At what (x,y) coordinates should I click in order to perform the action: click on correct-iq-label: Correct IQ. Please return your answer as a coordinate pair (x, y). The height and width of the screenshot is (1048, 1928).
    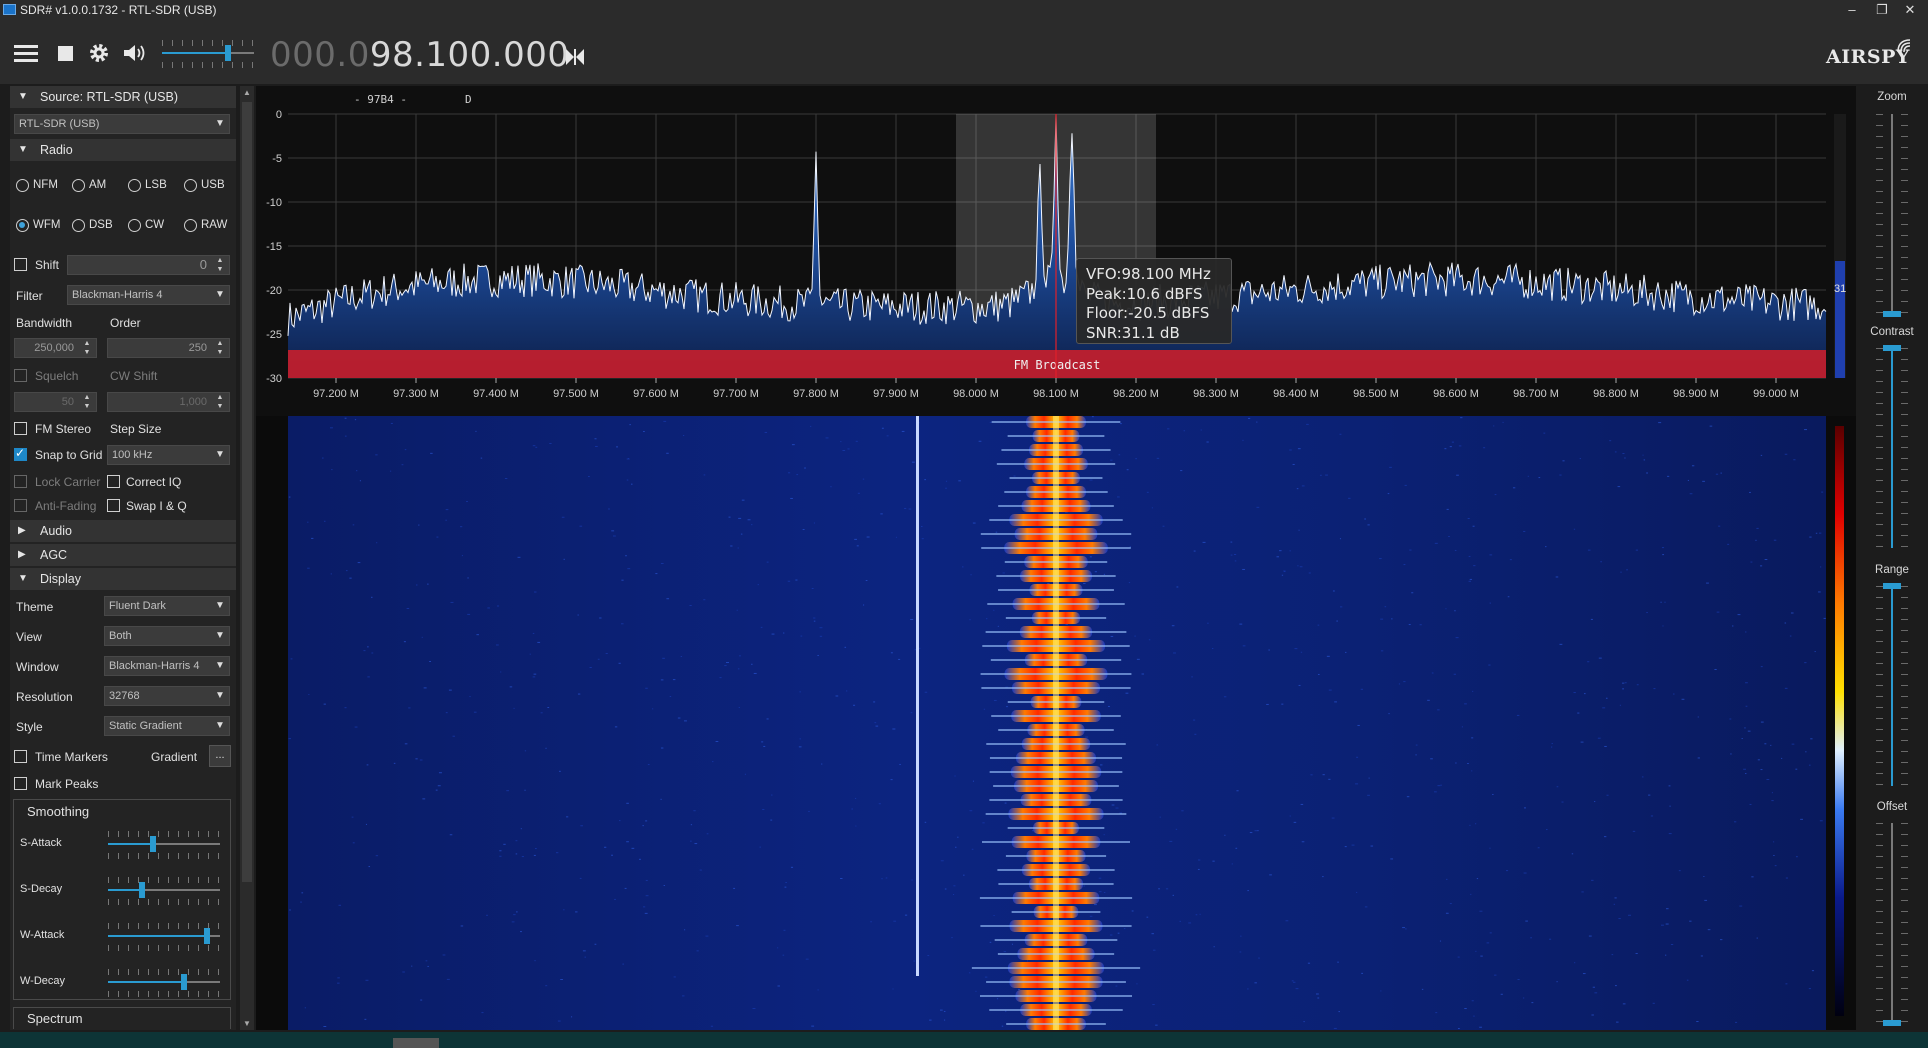
    Looking at the image, I should click on (154, 482).